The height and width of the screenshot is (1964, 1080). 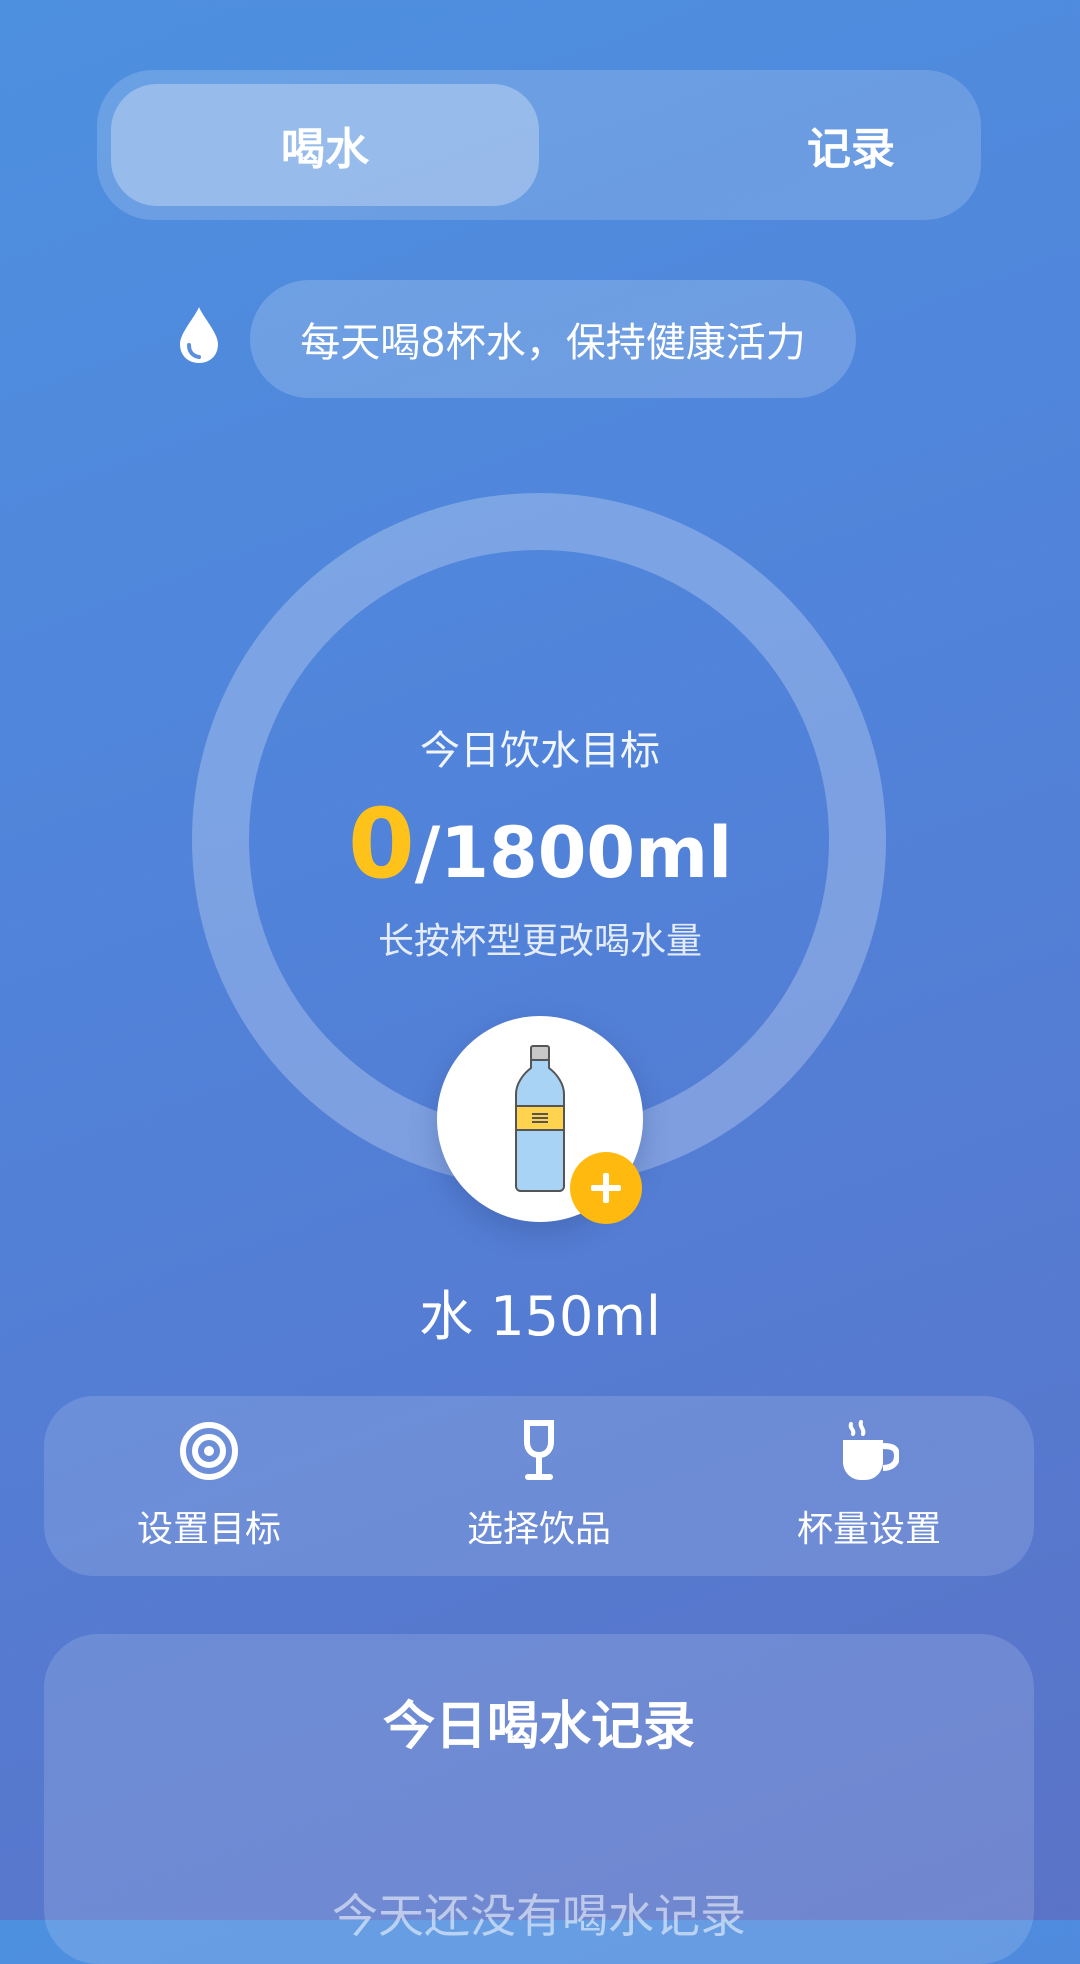 I want to click on top-tab-bar: 喝水 记录, so click(x=539, y=145).